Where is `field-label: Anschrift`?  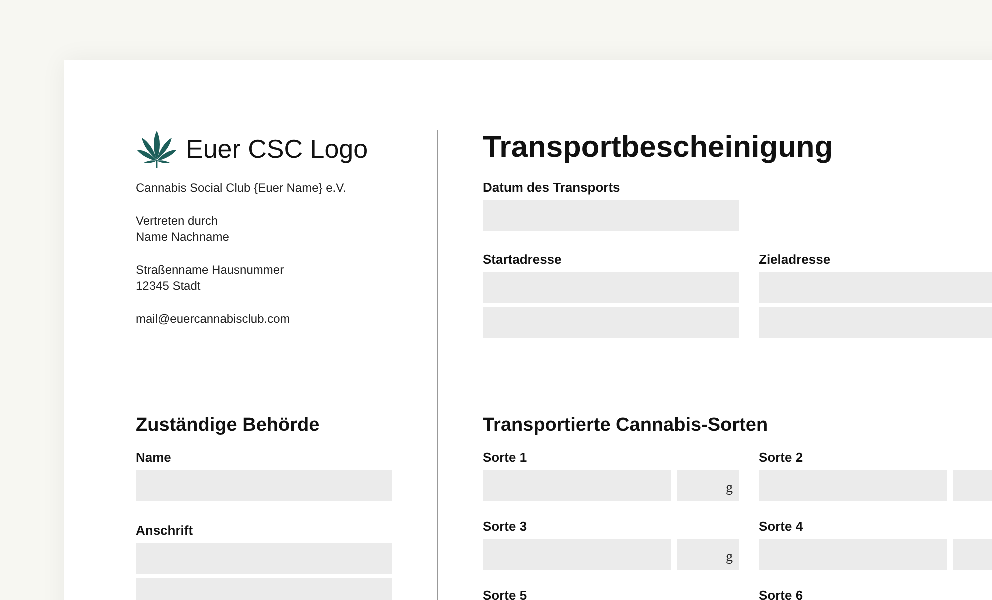
field-label: Anschrift is located at coordinates (165, 531).